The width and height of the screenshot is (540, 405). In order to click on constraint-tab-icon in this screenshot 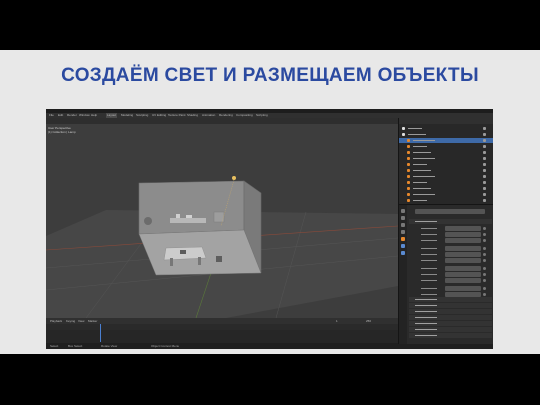, I will do `click(403, 253)`.